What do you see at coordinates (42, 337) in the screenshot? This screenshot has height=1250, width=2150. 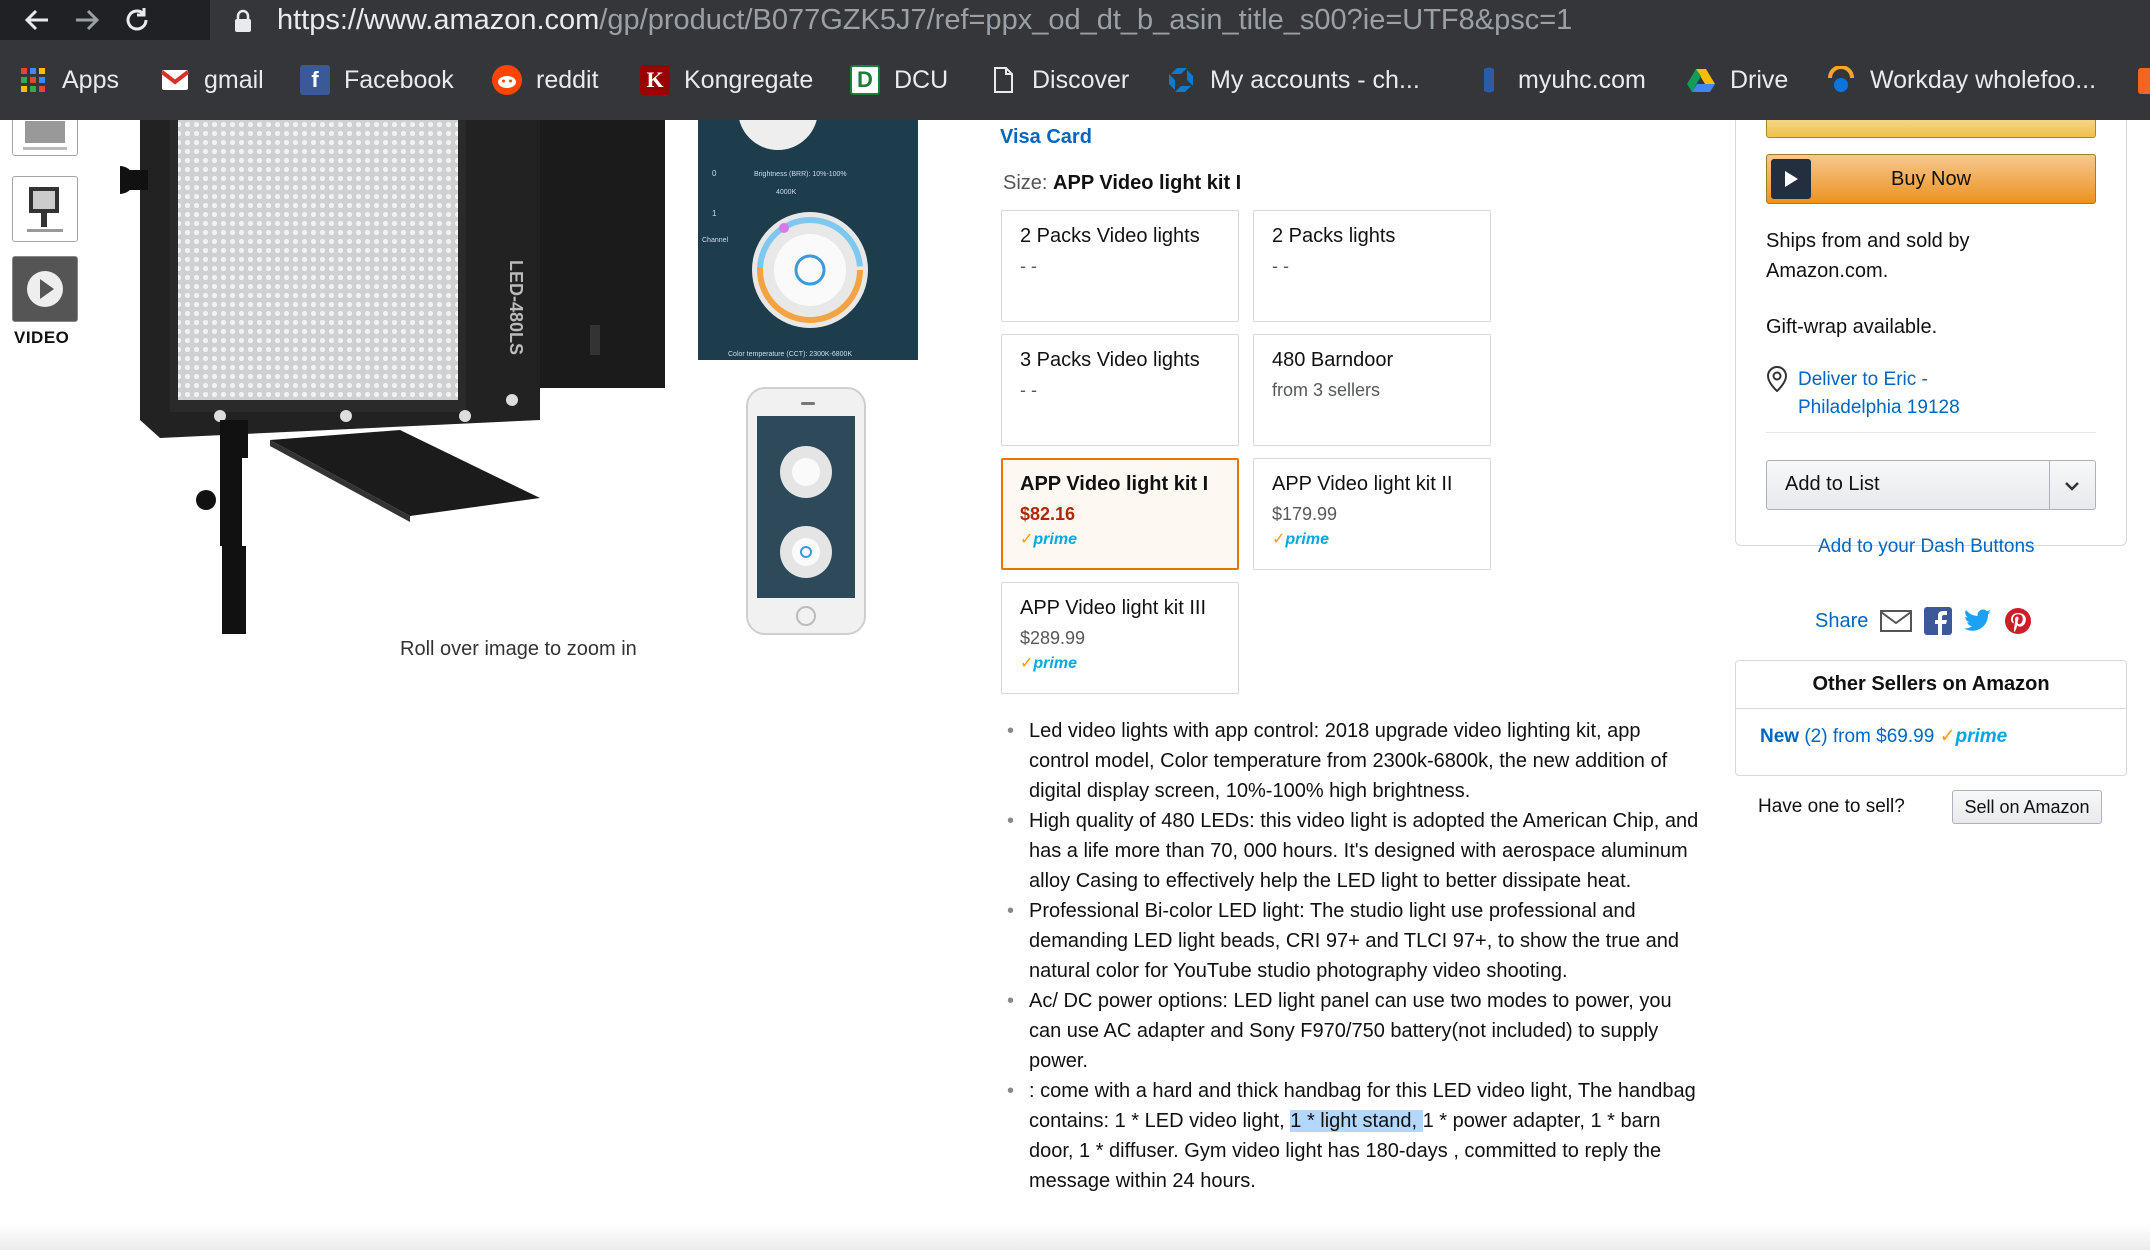 I see `video-label: VIDEO` at bounding box center [42, 337].